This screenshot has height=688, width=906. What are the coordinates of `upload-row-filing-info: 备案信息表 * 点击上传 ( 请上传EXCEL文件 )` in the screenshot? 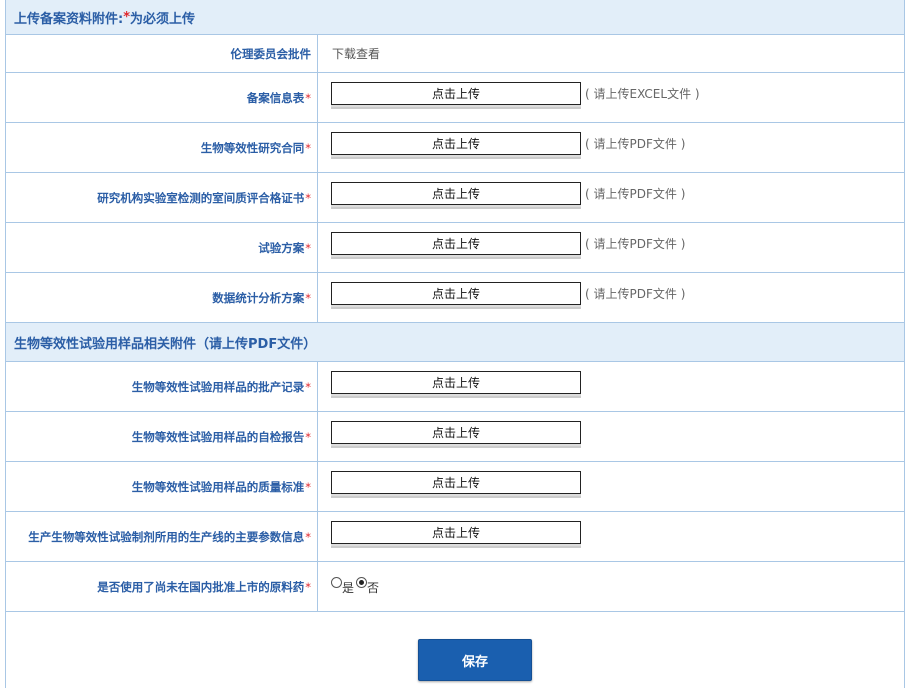 It's located at (455, 98).